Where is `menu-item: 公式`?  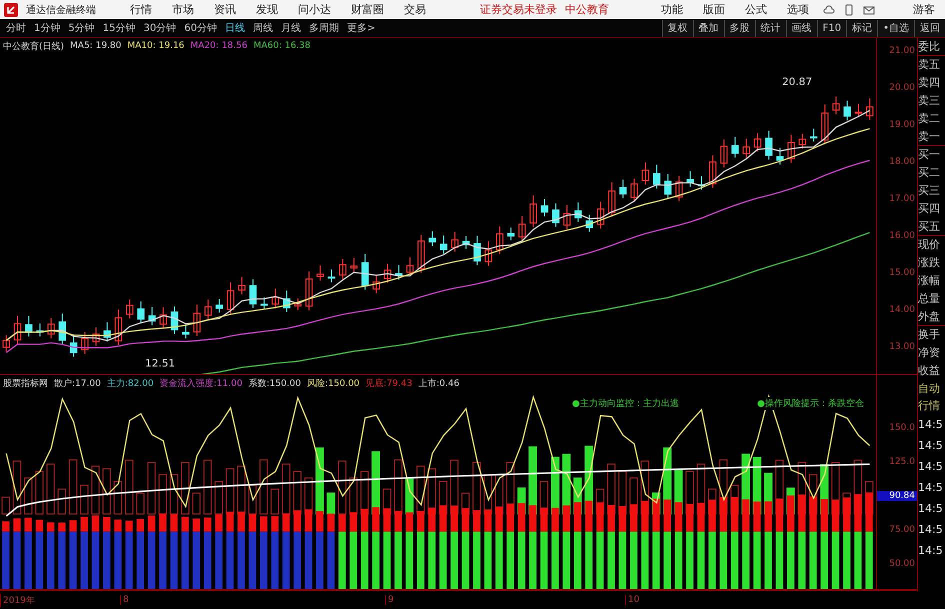
menu-item: 公式 is located at coordinates (756, 9).